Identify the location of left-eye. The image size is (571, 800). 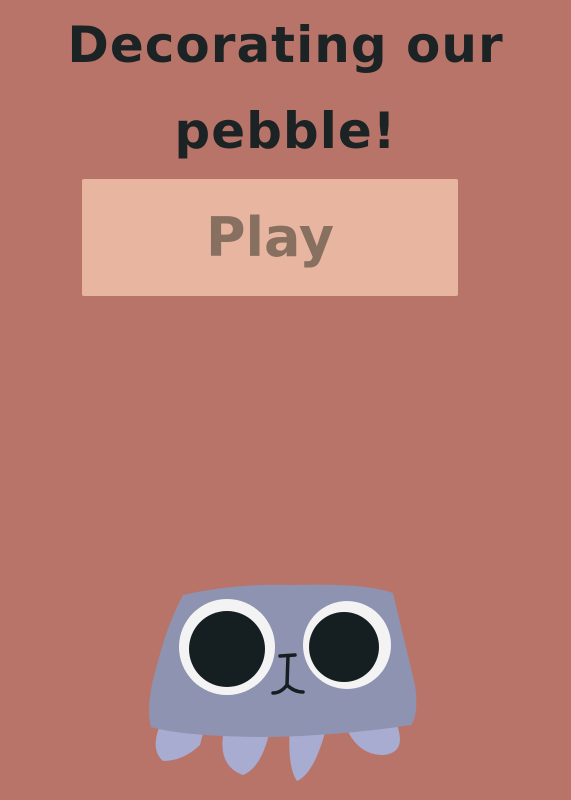
(227, 647).